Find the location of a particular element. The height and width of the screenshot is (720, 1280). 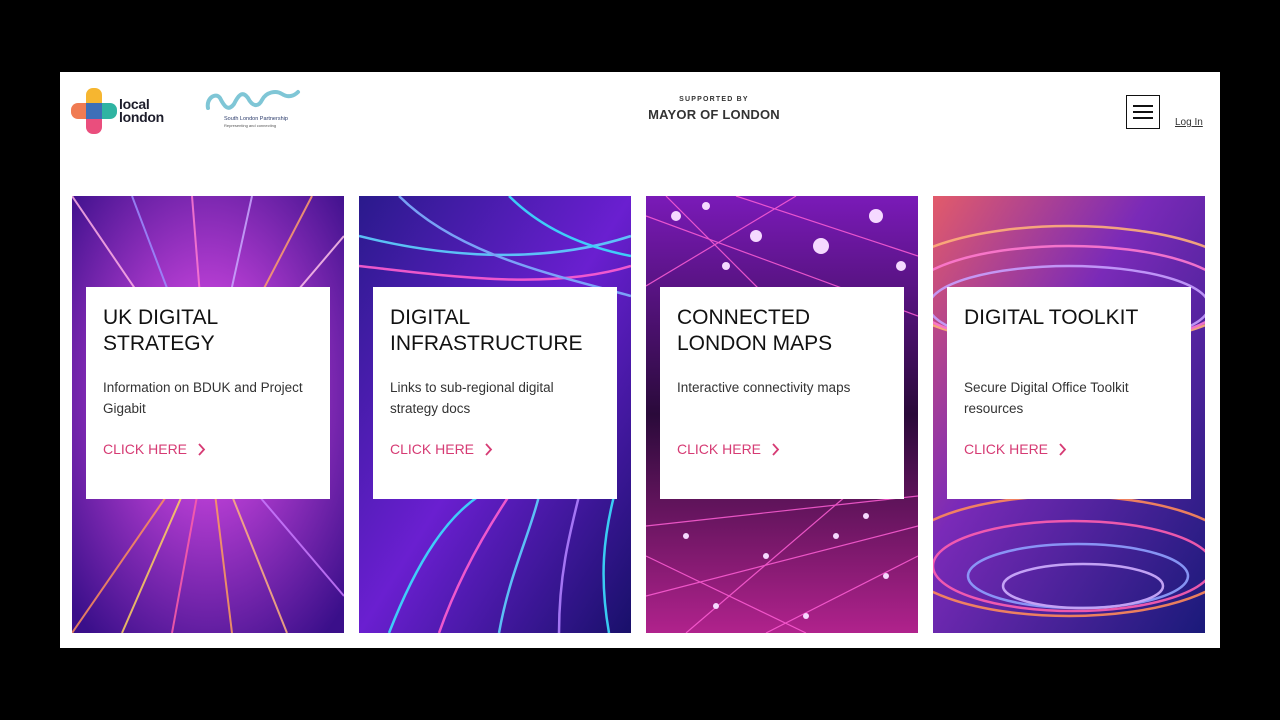

login-link: Log In is located at coordinates (1189, 122).